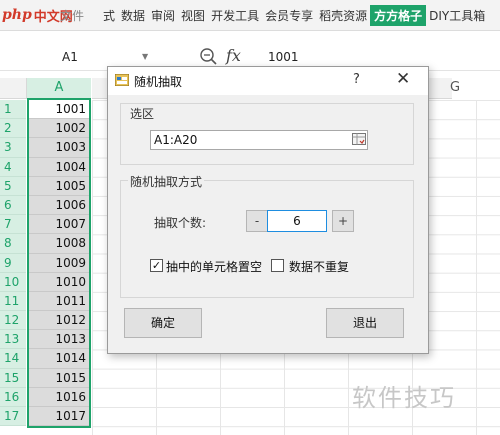 The image size is (500, 435). What do you see at coordinates (13, 417) in the screenshot?
I see `row-header: 17` at bounding box center [13, 417].